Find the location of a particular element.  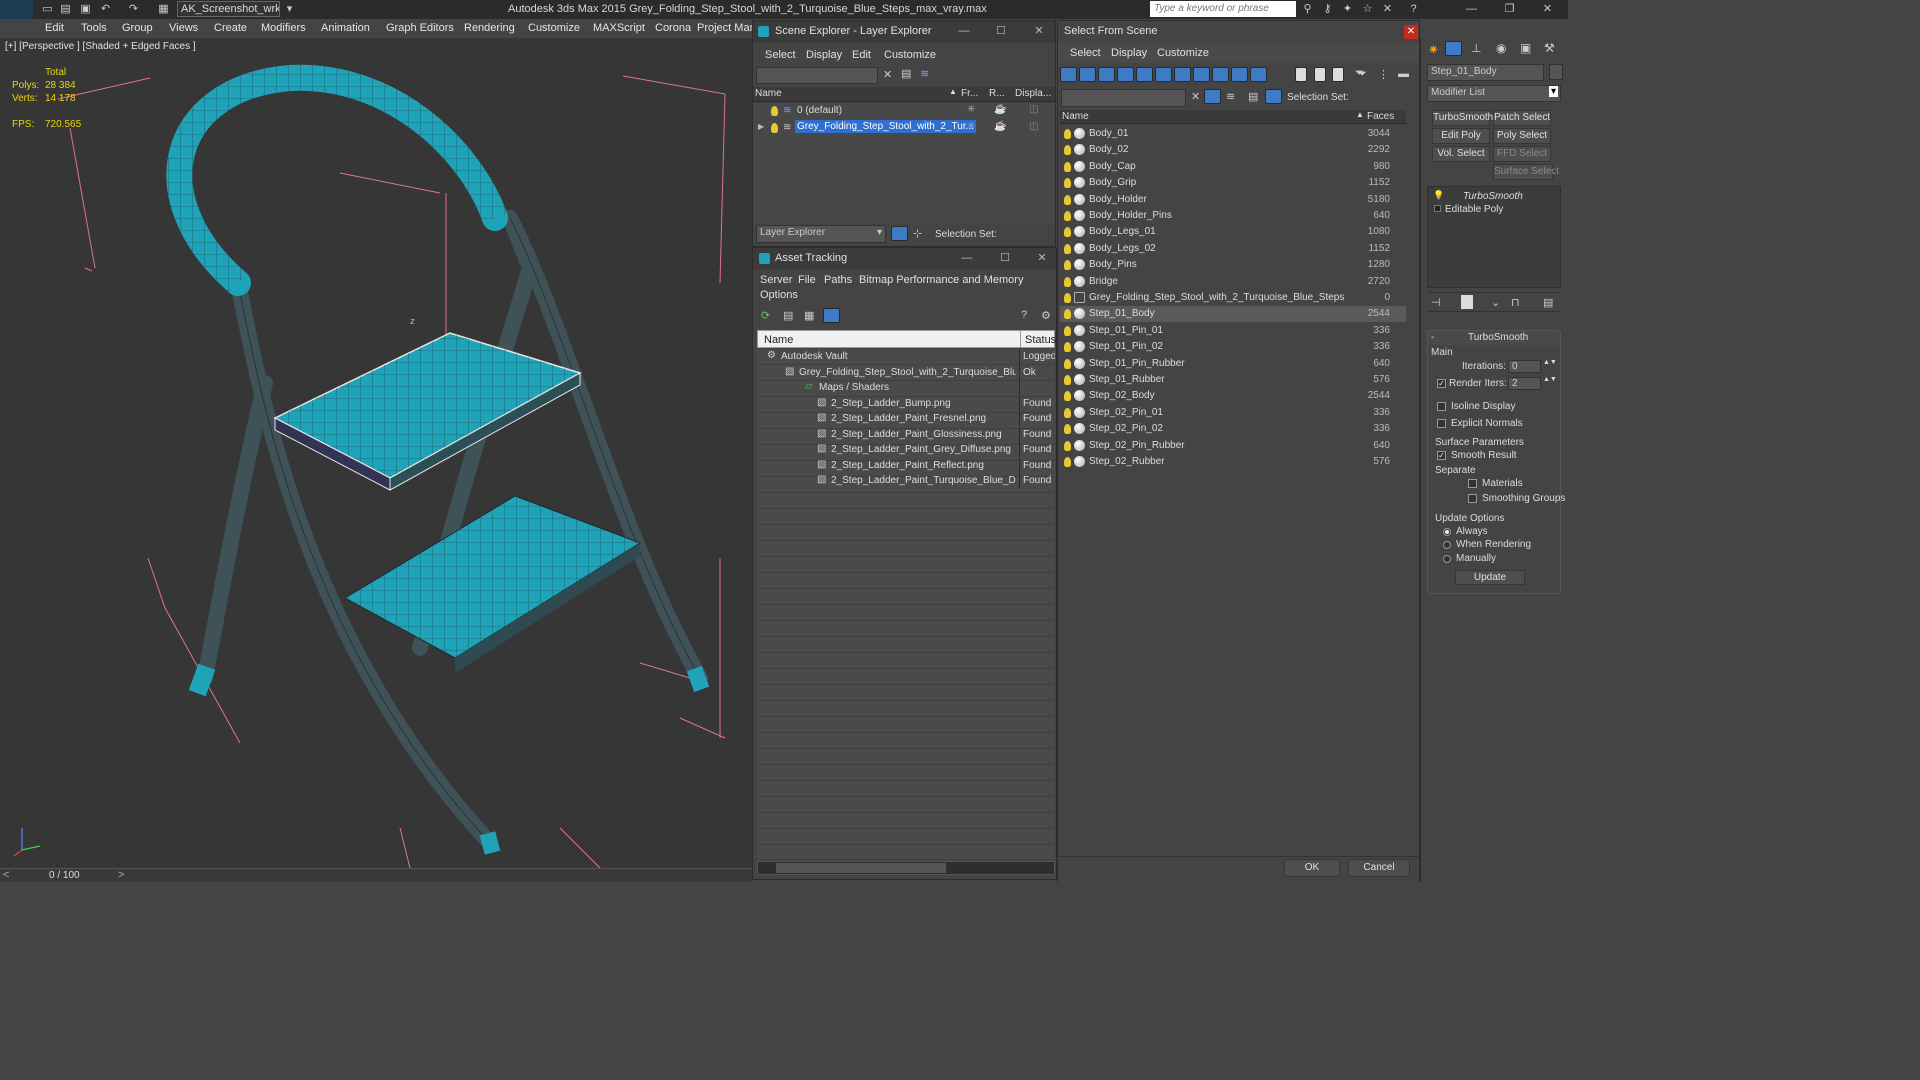

at-menu-server: Server is located at coordinates (776, 280).